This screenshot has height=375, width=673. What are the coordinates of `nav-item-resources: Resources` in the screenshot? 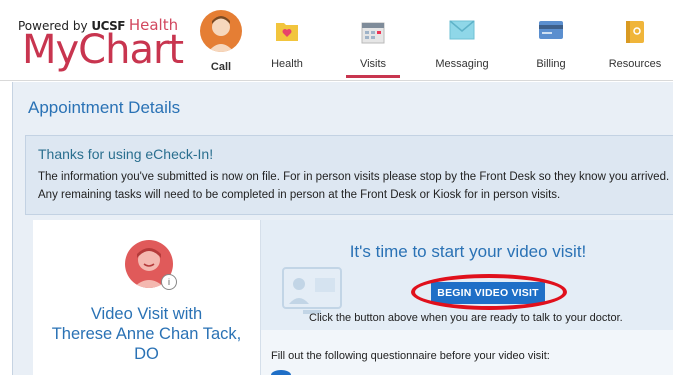 It's located at (635, 40).